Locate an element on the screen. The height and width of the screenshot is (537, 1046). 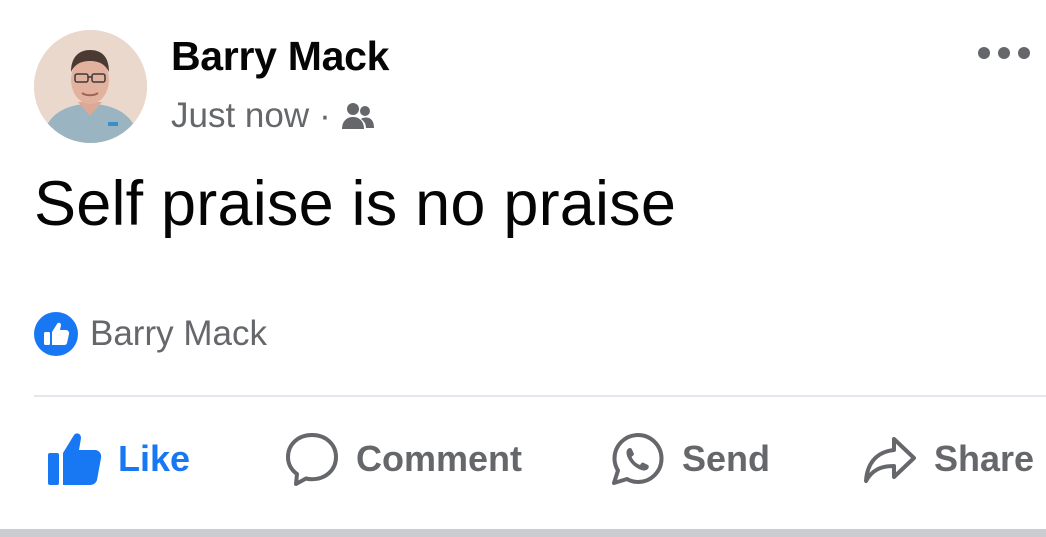
reactor-names: Barry Mack is located at coordinates (178, 333).